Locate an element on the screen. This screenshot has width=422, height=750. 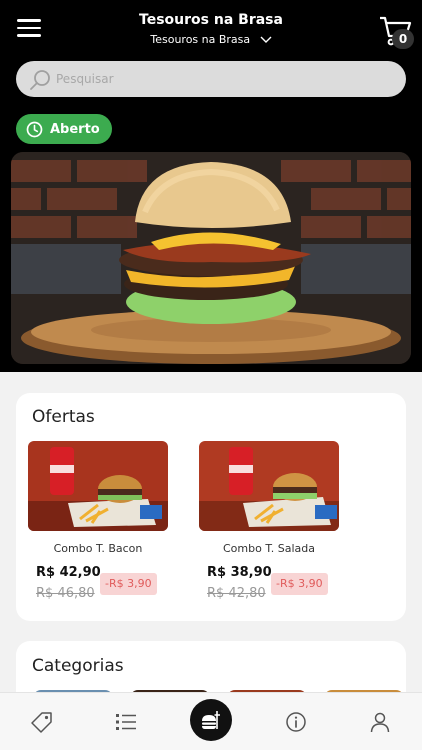
product-old-price: R$ 42,80 is located at coordinates (236, 593).